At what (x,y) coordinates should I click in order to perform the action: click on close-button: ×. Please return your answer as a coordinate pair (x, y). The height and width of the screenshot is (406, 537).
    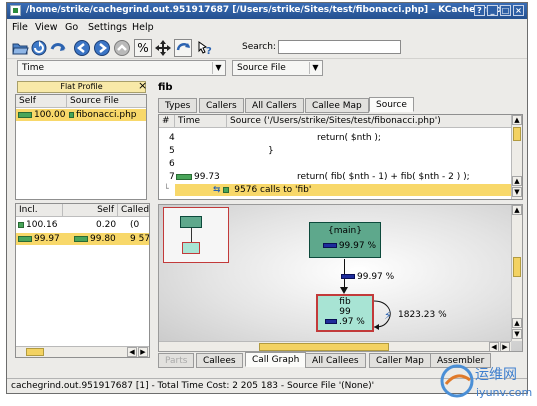
    Looking at the image, I should click on (518, 10).